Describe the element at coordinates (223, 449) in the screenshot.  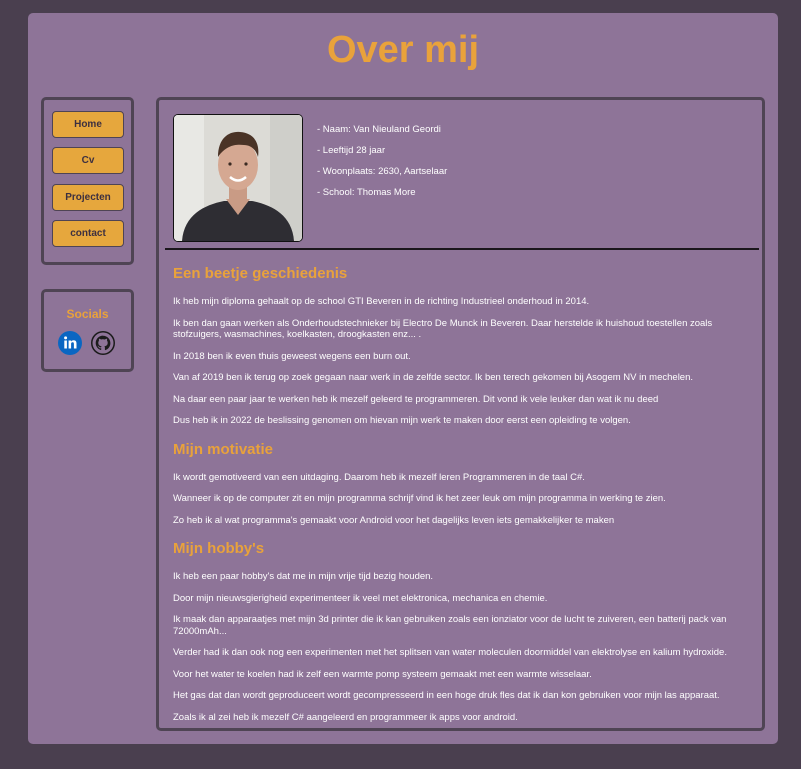
I see `section-heading-motivation: Mijn motivatie` at that location.